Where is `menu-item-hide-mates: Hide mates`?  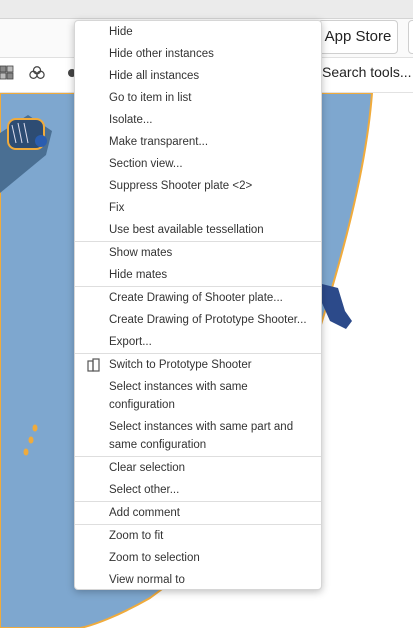 menu-item-hide-mates: Hide mates is located at coordinates (214, 275).